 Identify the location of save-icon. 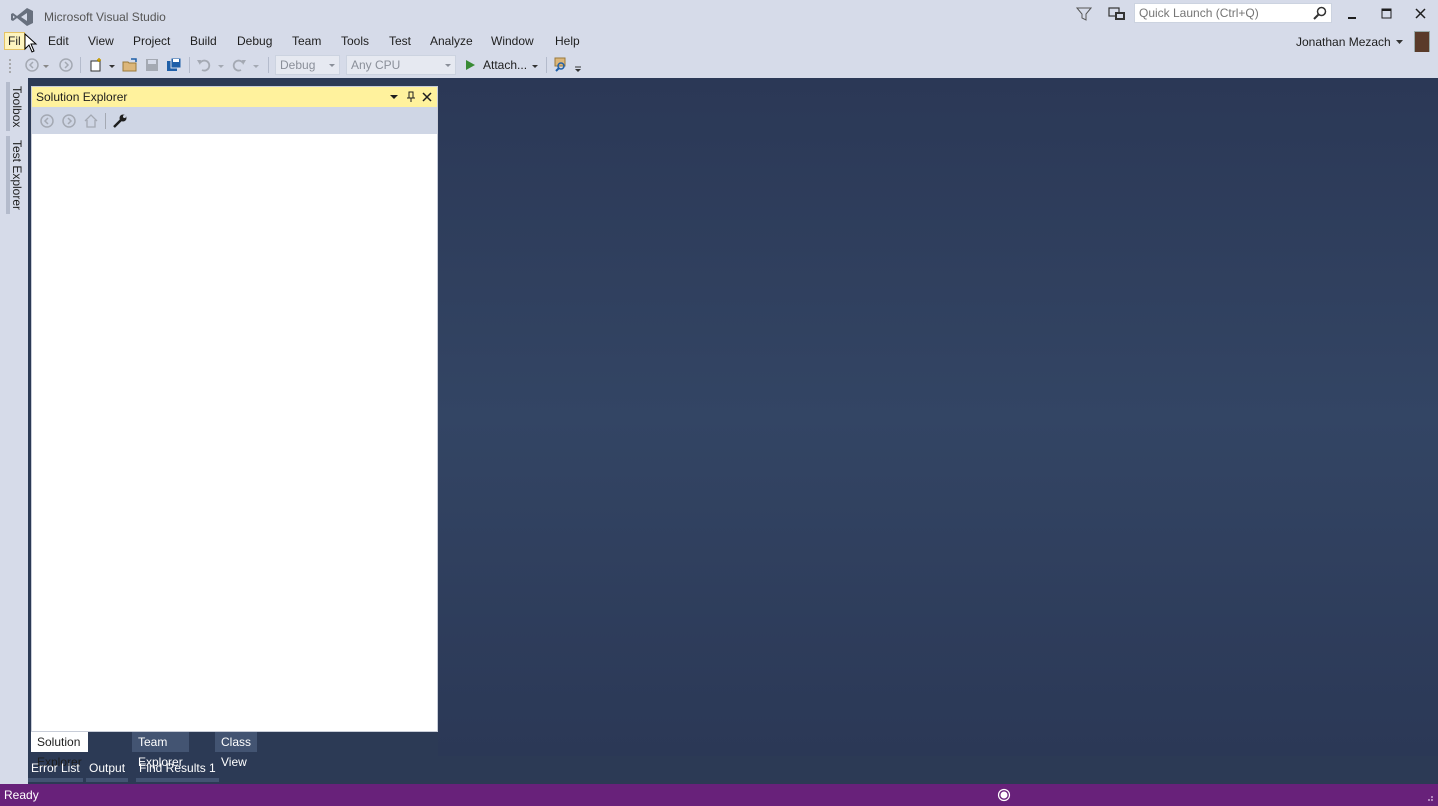
(152, 65).